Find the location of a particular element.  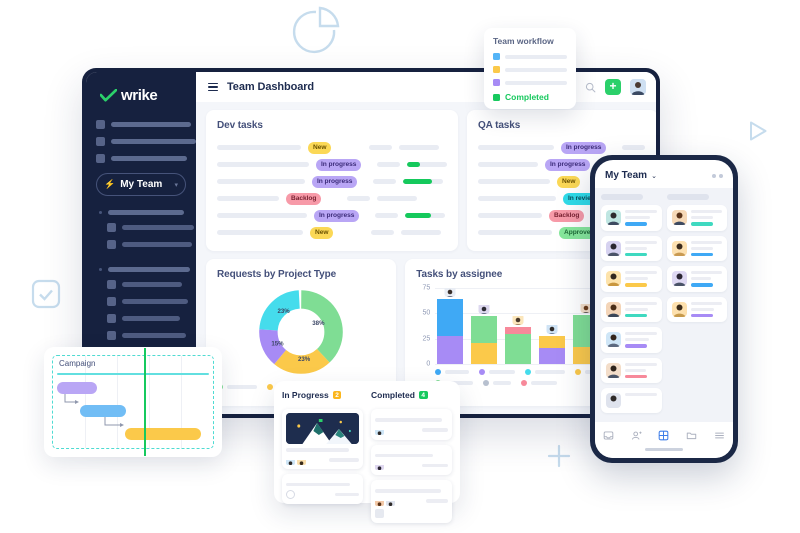

pie-chart-outline-icon is located at coordinates (318, 28).